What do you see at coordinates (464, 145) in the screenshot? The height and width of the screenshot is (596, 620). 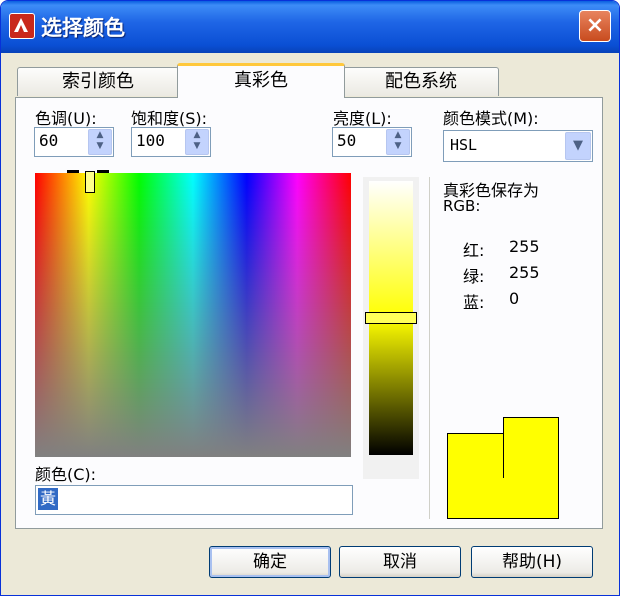 I see `color-mode-value: HSL` at bounding box center [464, 145].